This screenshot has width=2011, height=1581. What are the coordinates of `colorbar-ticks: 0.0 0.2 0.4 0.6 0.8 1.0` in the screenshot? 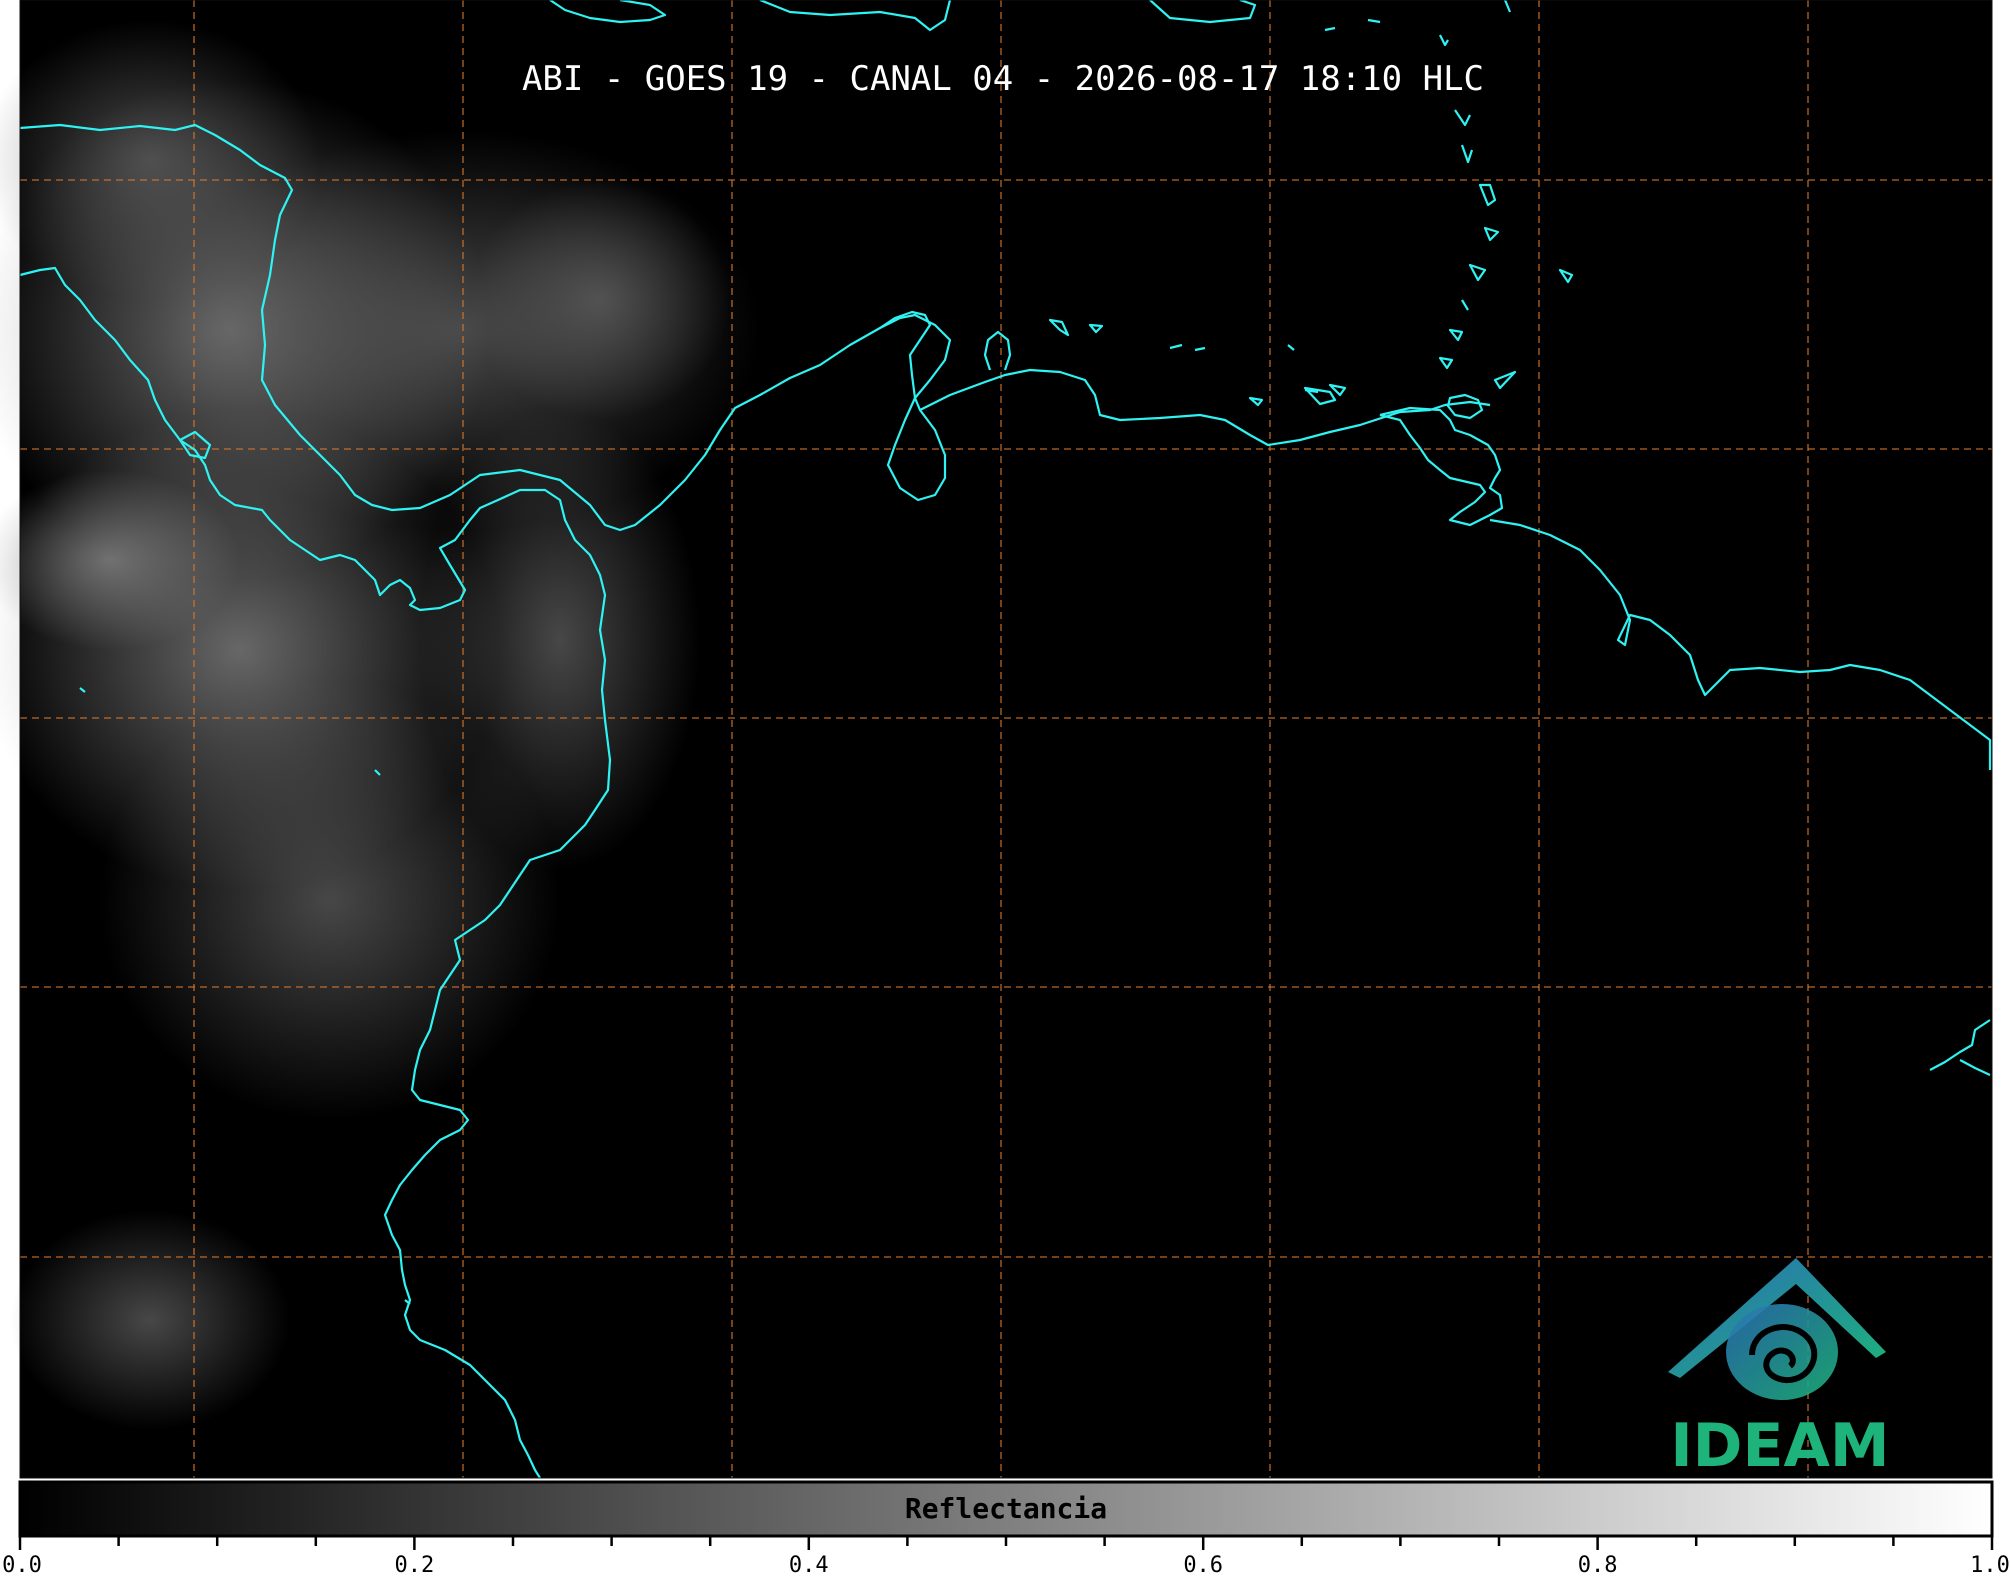 It's located at (1006, 1557).